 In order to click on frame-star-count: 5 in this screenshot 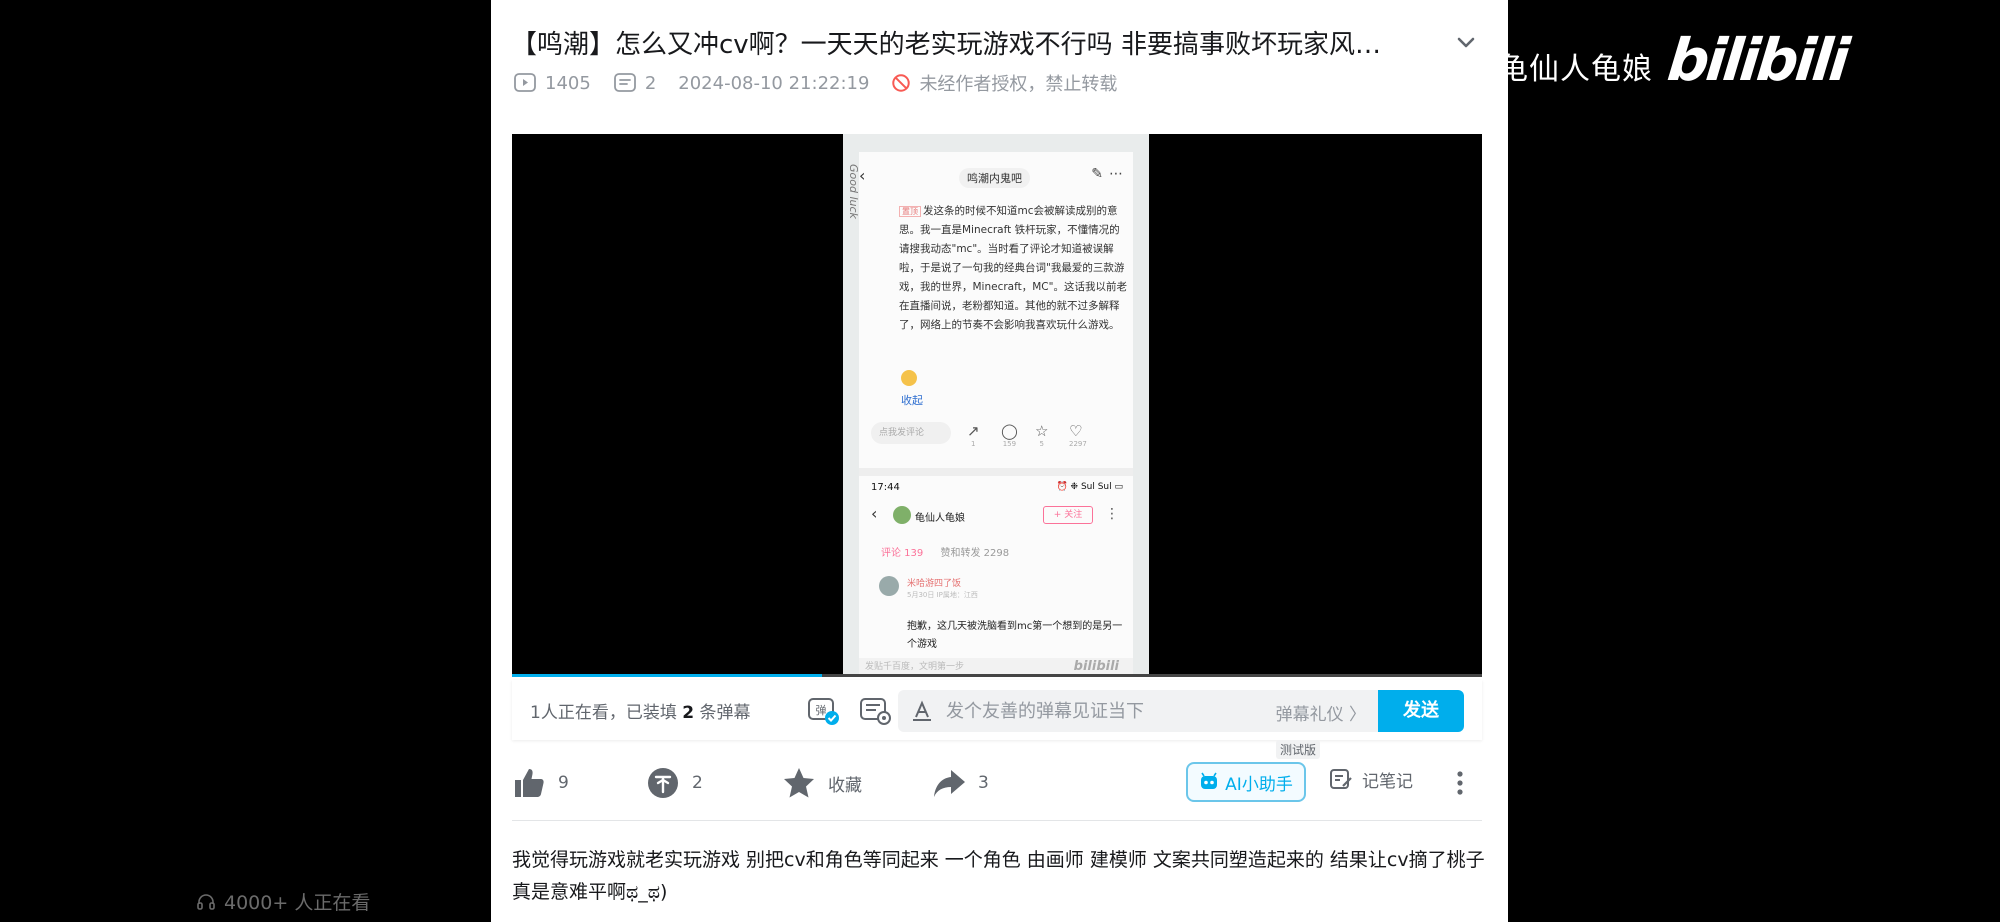, I will do `click(1041, 444)`.